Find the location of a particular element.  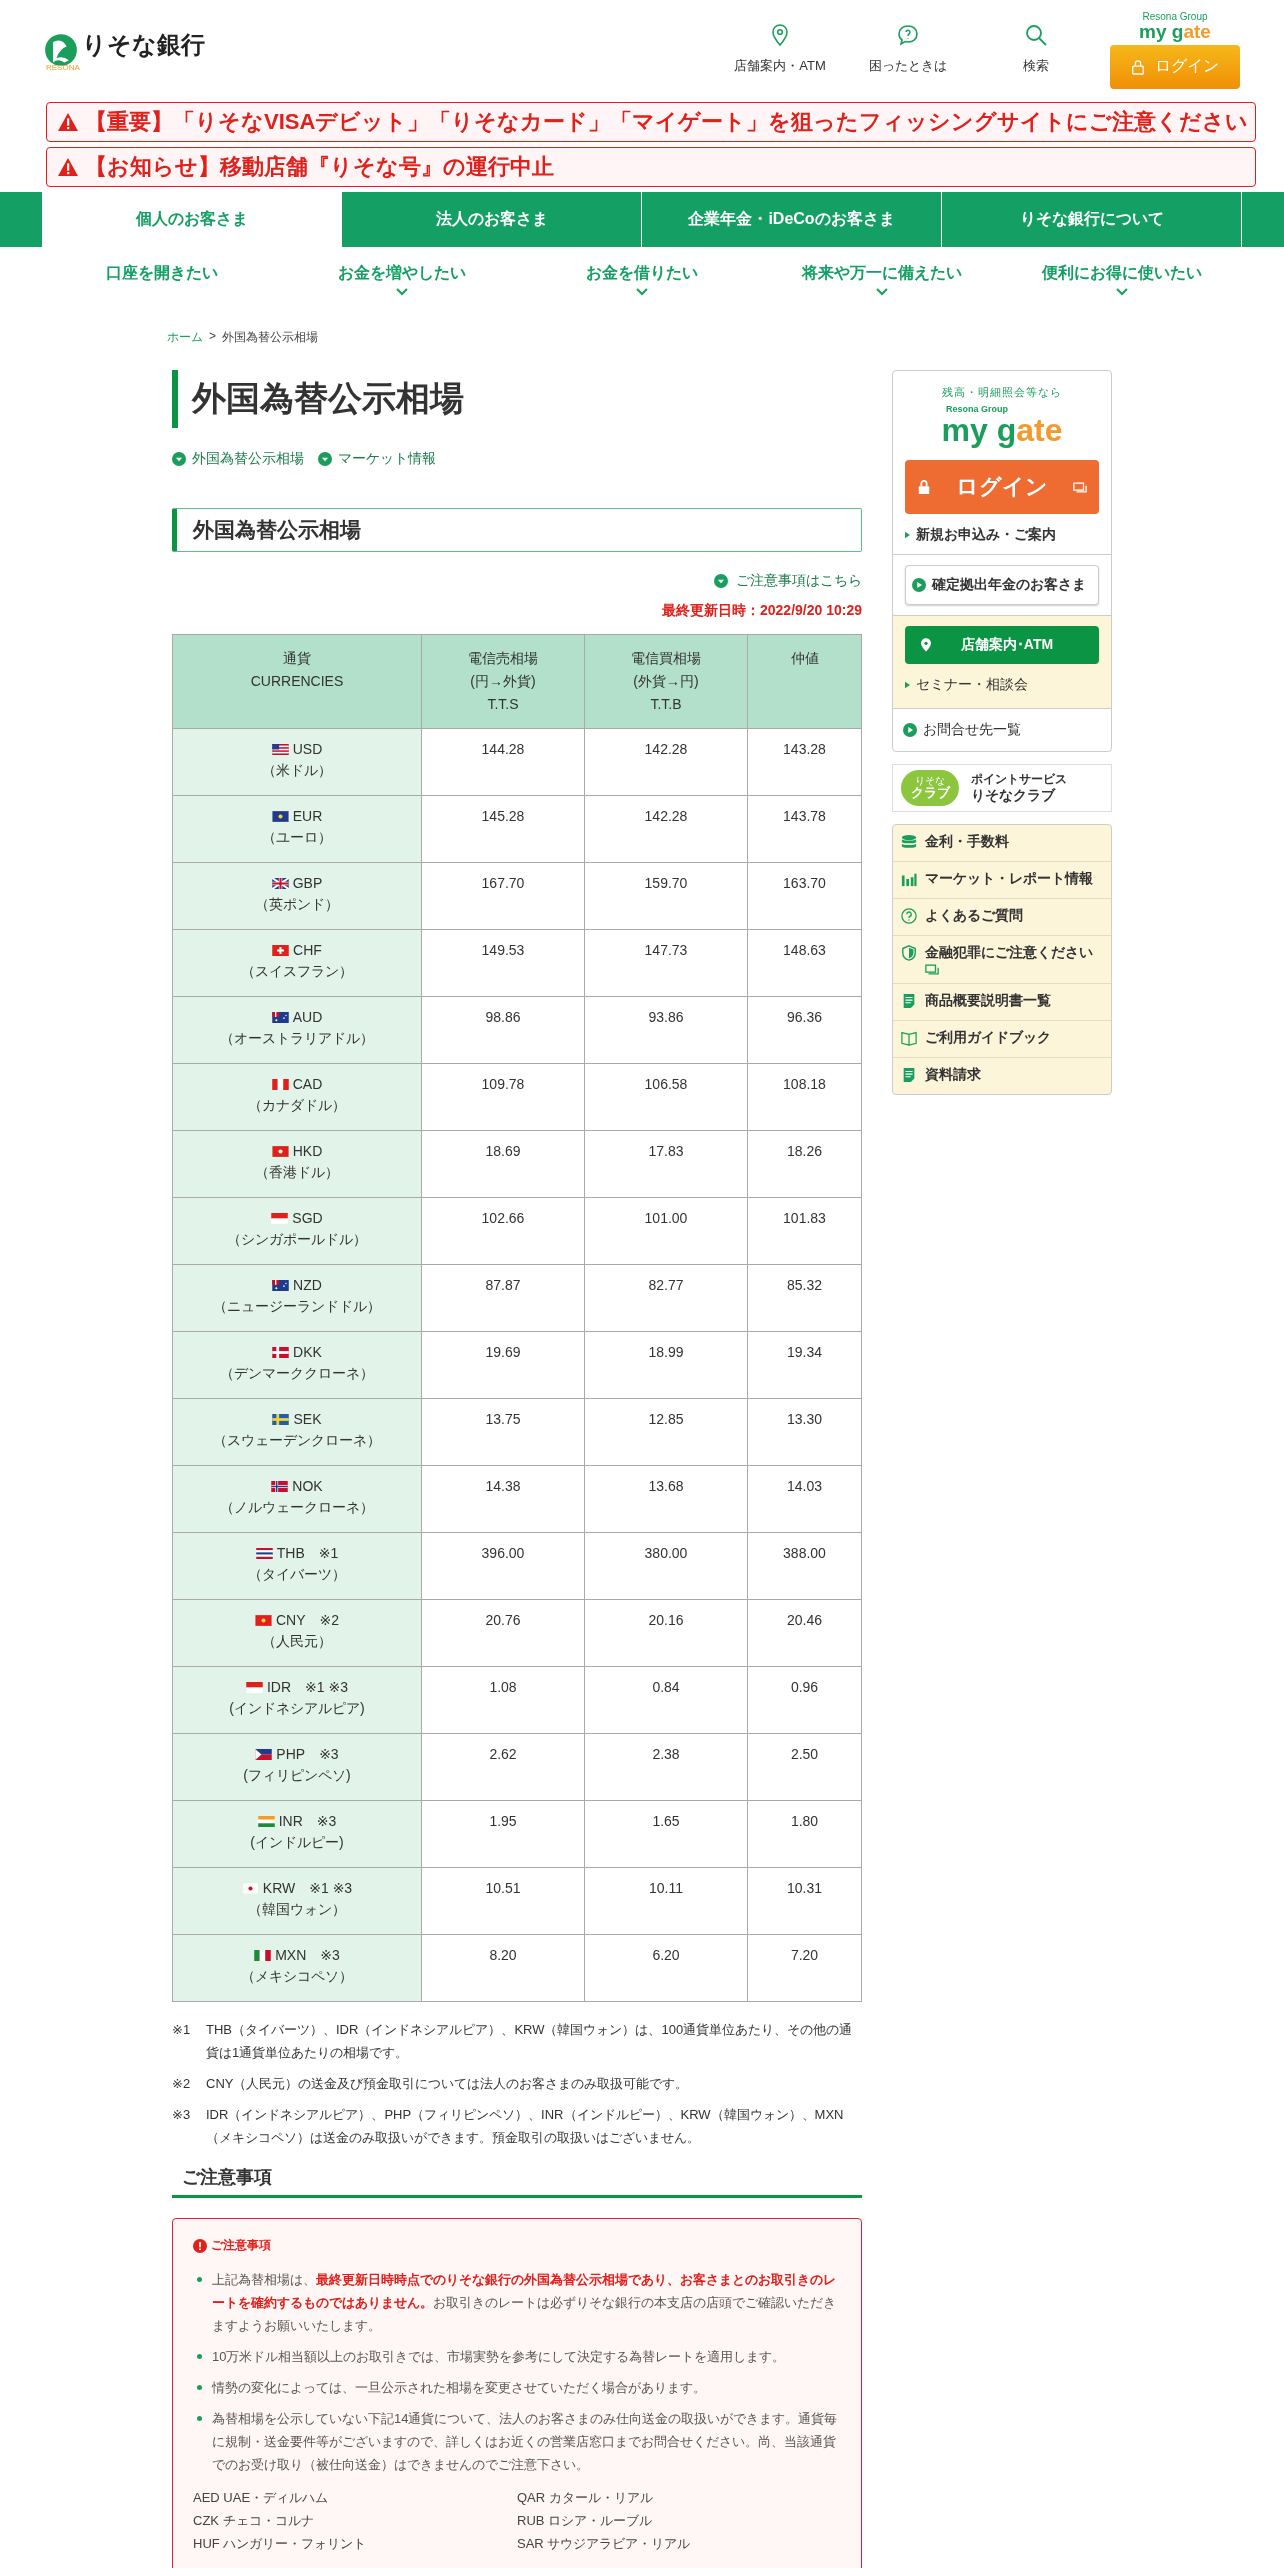

location-pin-icon is located at coordinates (926, 645).